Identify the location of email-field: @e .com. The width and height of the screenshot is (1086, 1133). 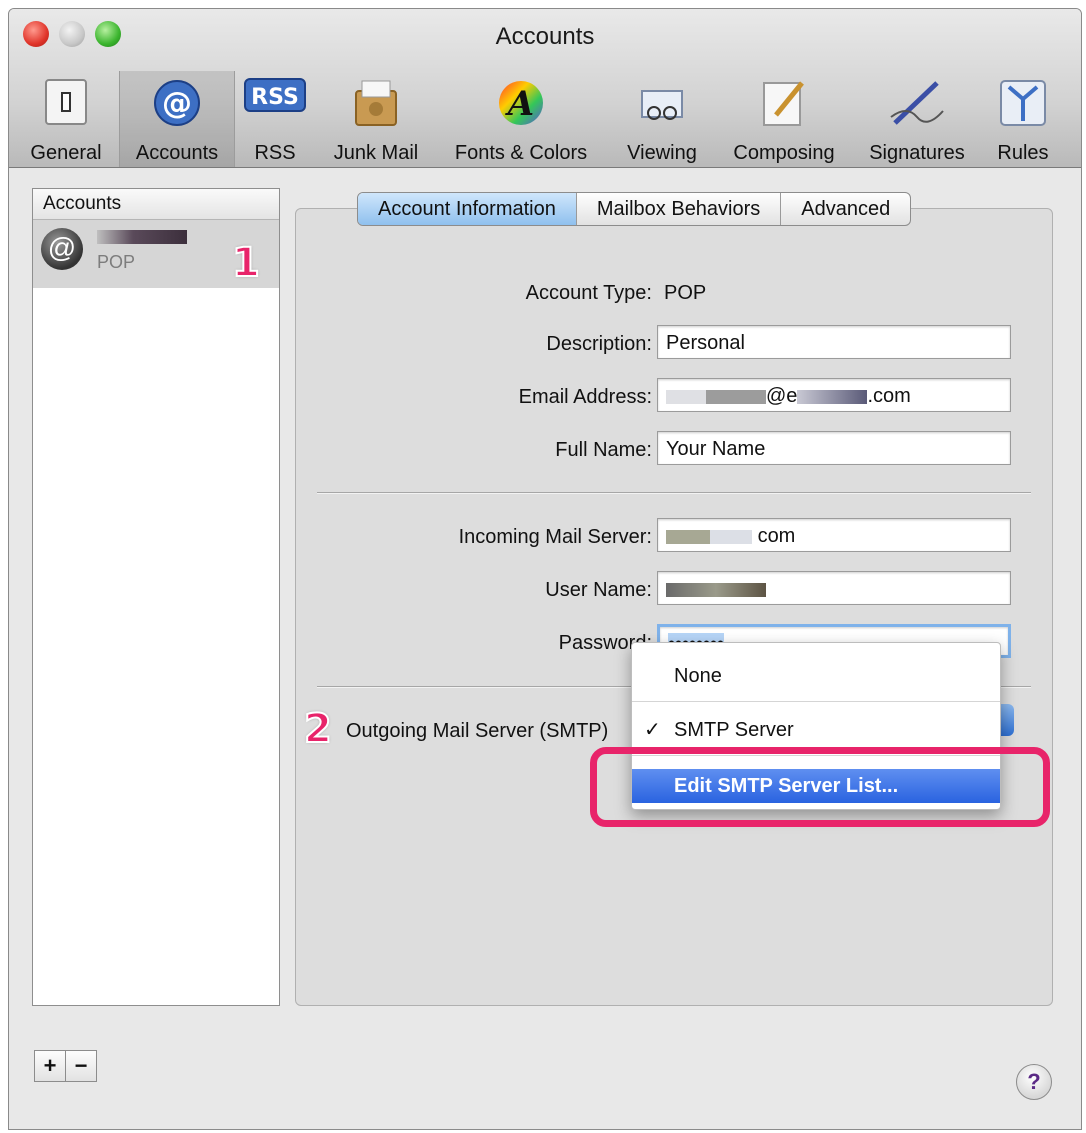
(834, 395).